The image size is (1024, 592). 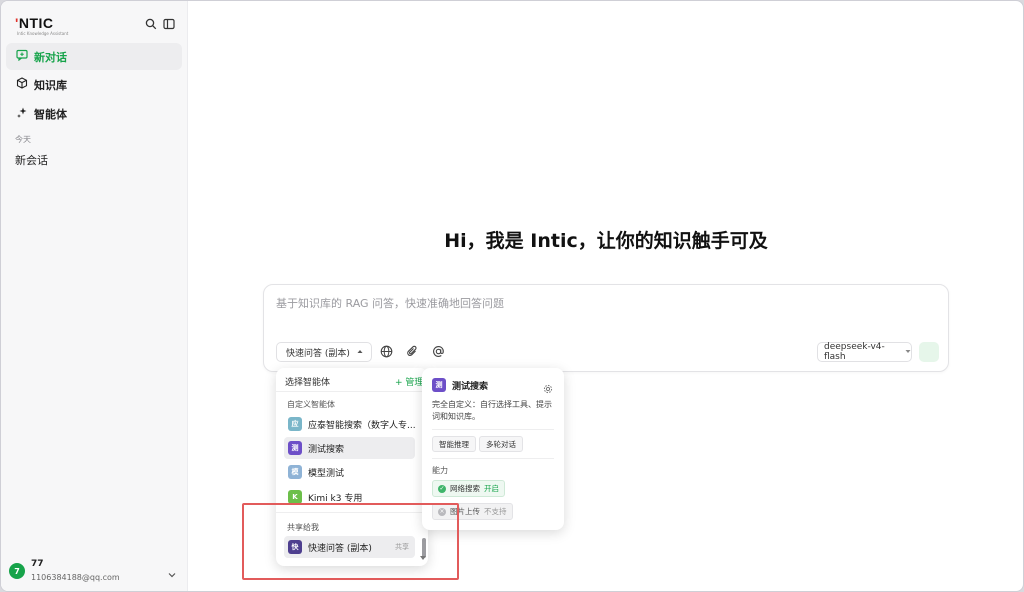 I want to click on sidebar-item-label: 新对话, so click(x=50, y=57).